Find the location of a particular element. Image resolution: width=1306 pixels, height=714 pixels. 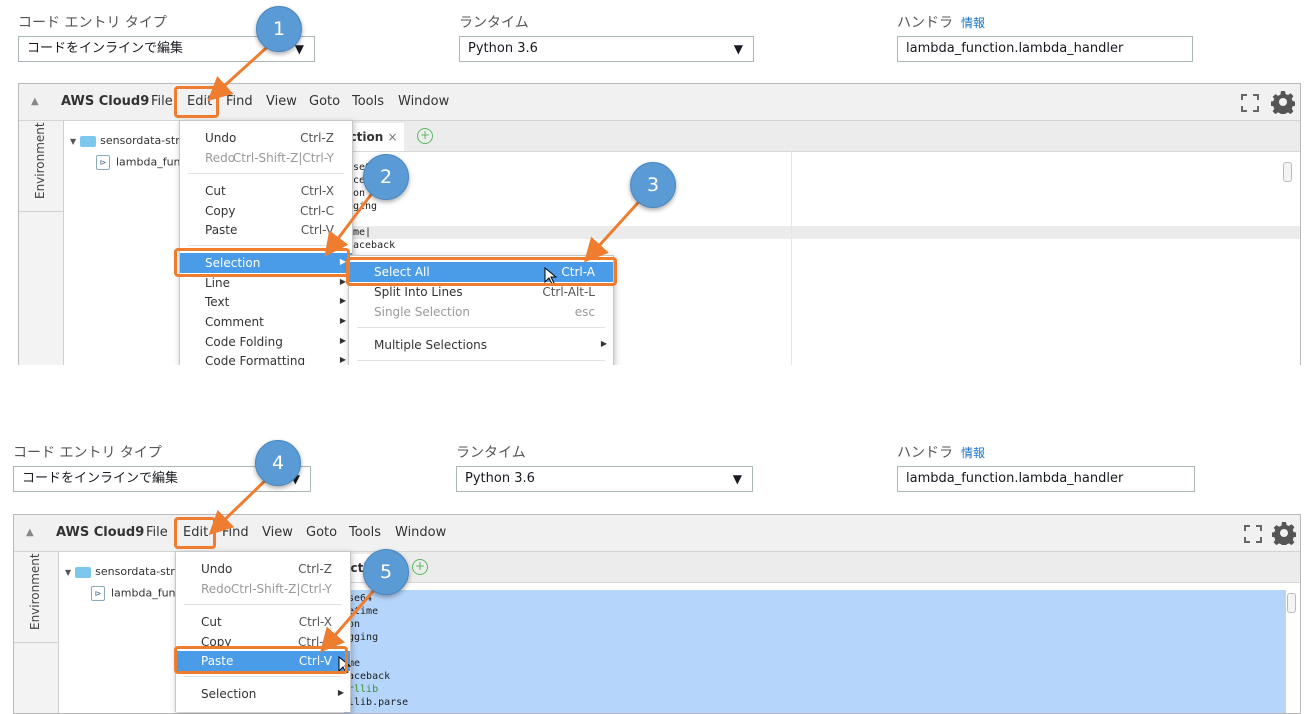

code-entry-type-label: コード エントリ タイプ is located at coordinates (92, 23).